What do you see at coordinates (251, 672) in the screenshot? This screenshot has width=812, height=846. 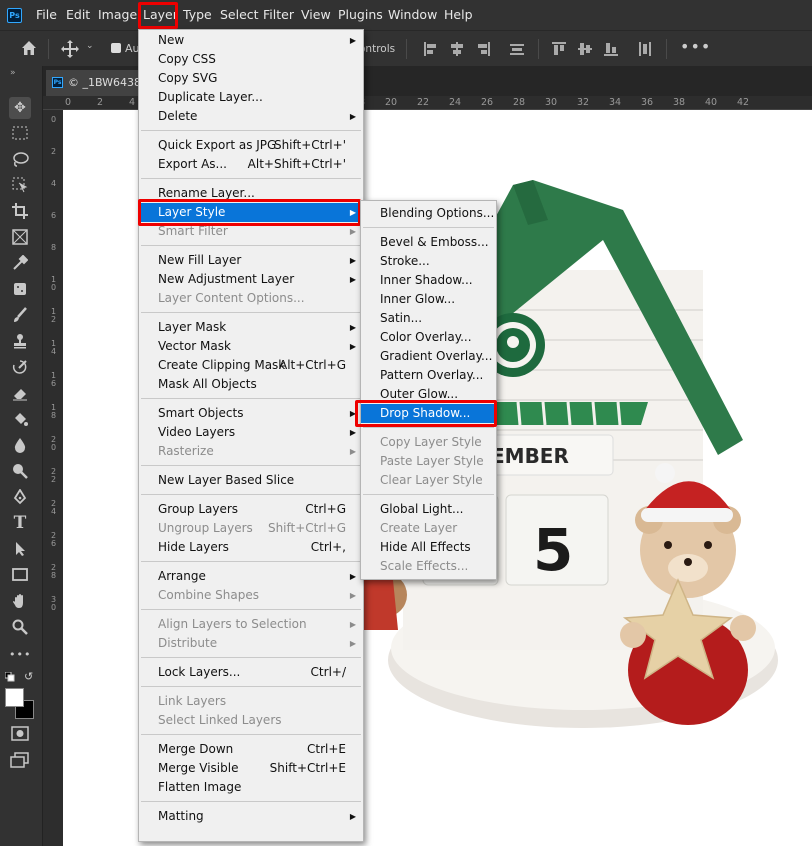 I see `menu-item-lock-layers: Lock Layers... Ctrl+/` at bounding box center [251, 672].